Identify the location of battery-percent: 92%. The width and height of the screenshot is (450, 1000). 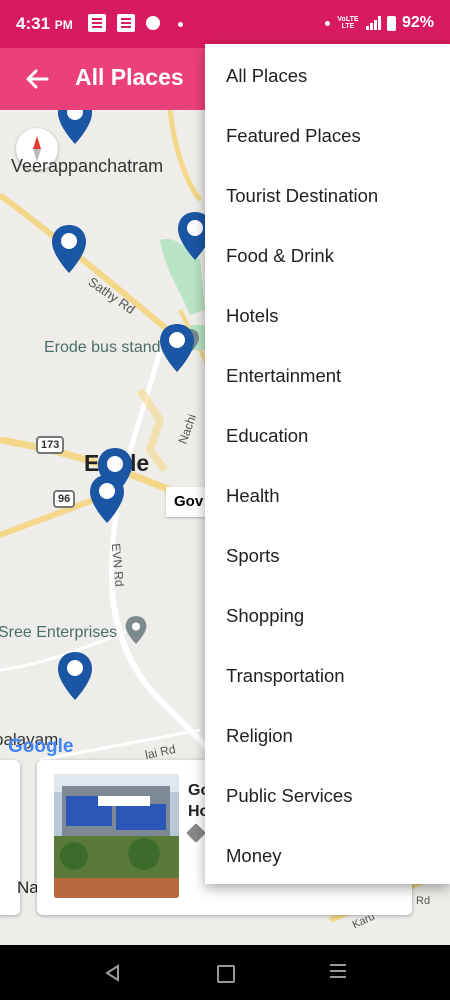
(417, 22).